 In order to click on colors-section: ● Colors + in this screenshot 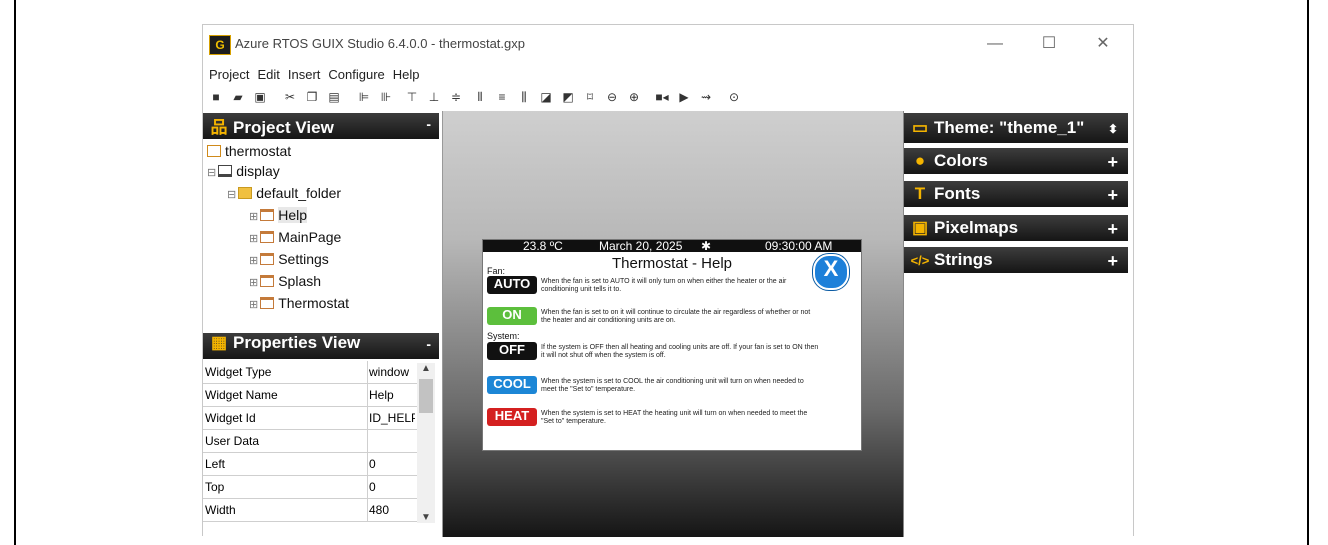, I will do `click(1016, 161)`.